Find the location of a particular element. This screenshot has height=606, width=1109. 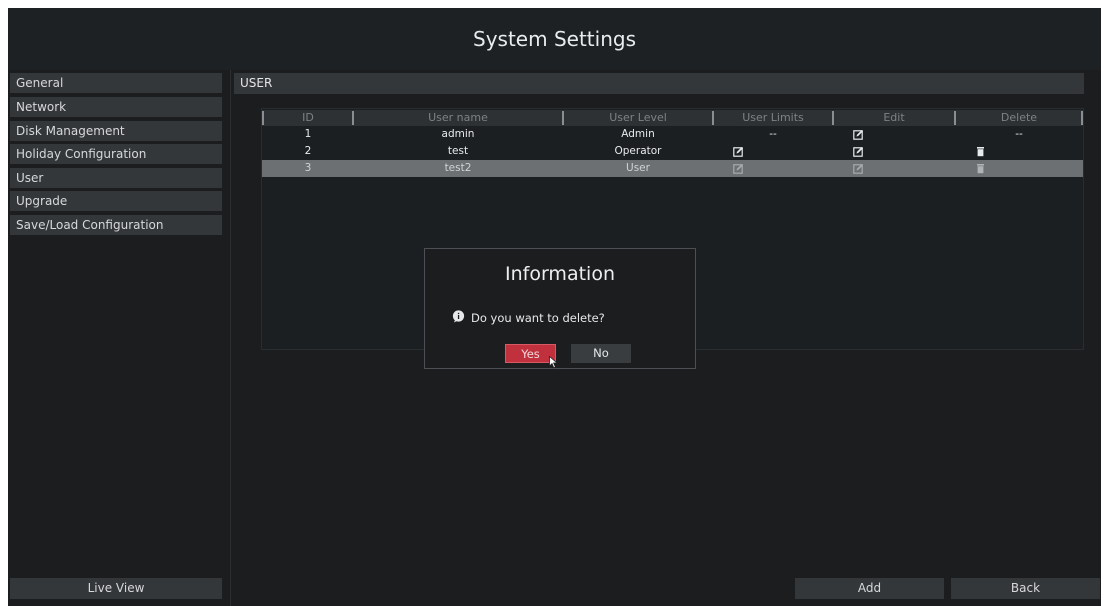

back-button: Back is located at coordinates (1025, 588).